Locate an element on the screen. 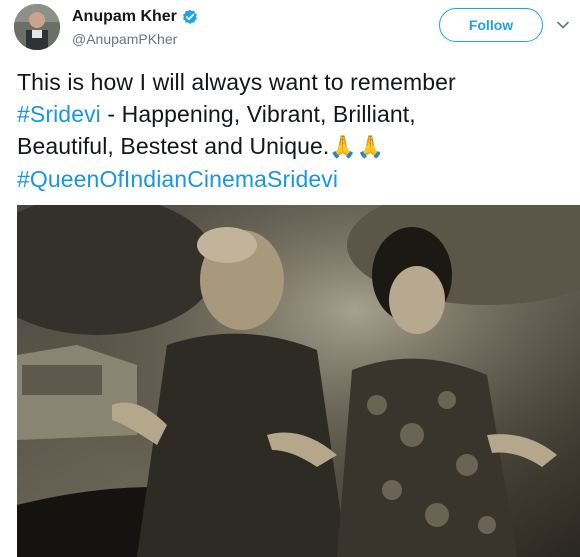  user-info: Anupam Kher @AnupamPKher is located at coordinates (135, 26).